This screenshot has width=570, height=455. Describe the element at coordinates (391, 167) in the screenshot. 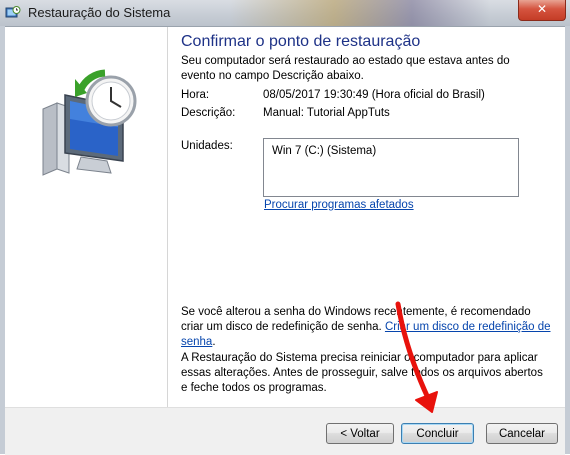

I see `drives-list: Win 7 (C:) (Sistema)` at that location.